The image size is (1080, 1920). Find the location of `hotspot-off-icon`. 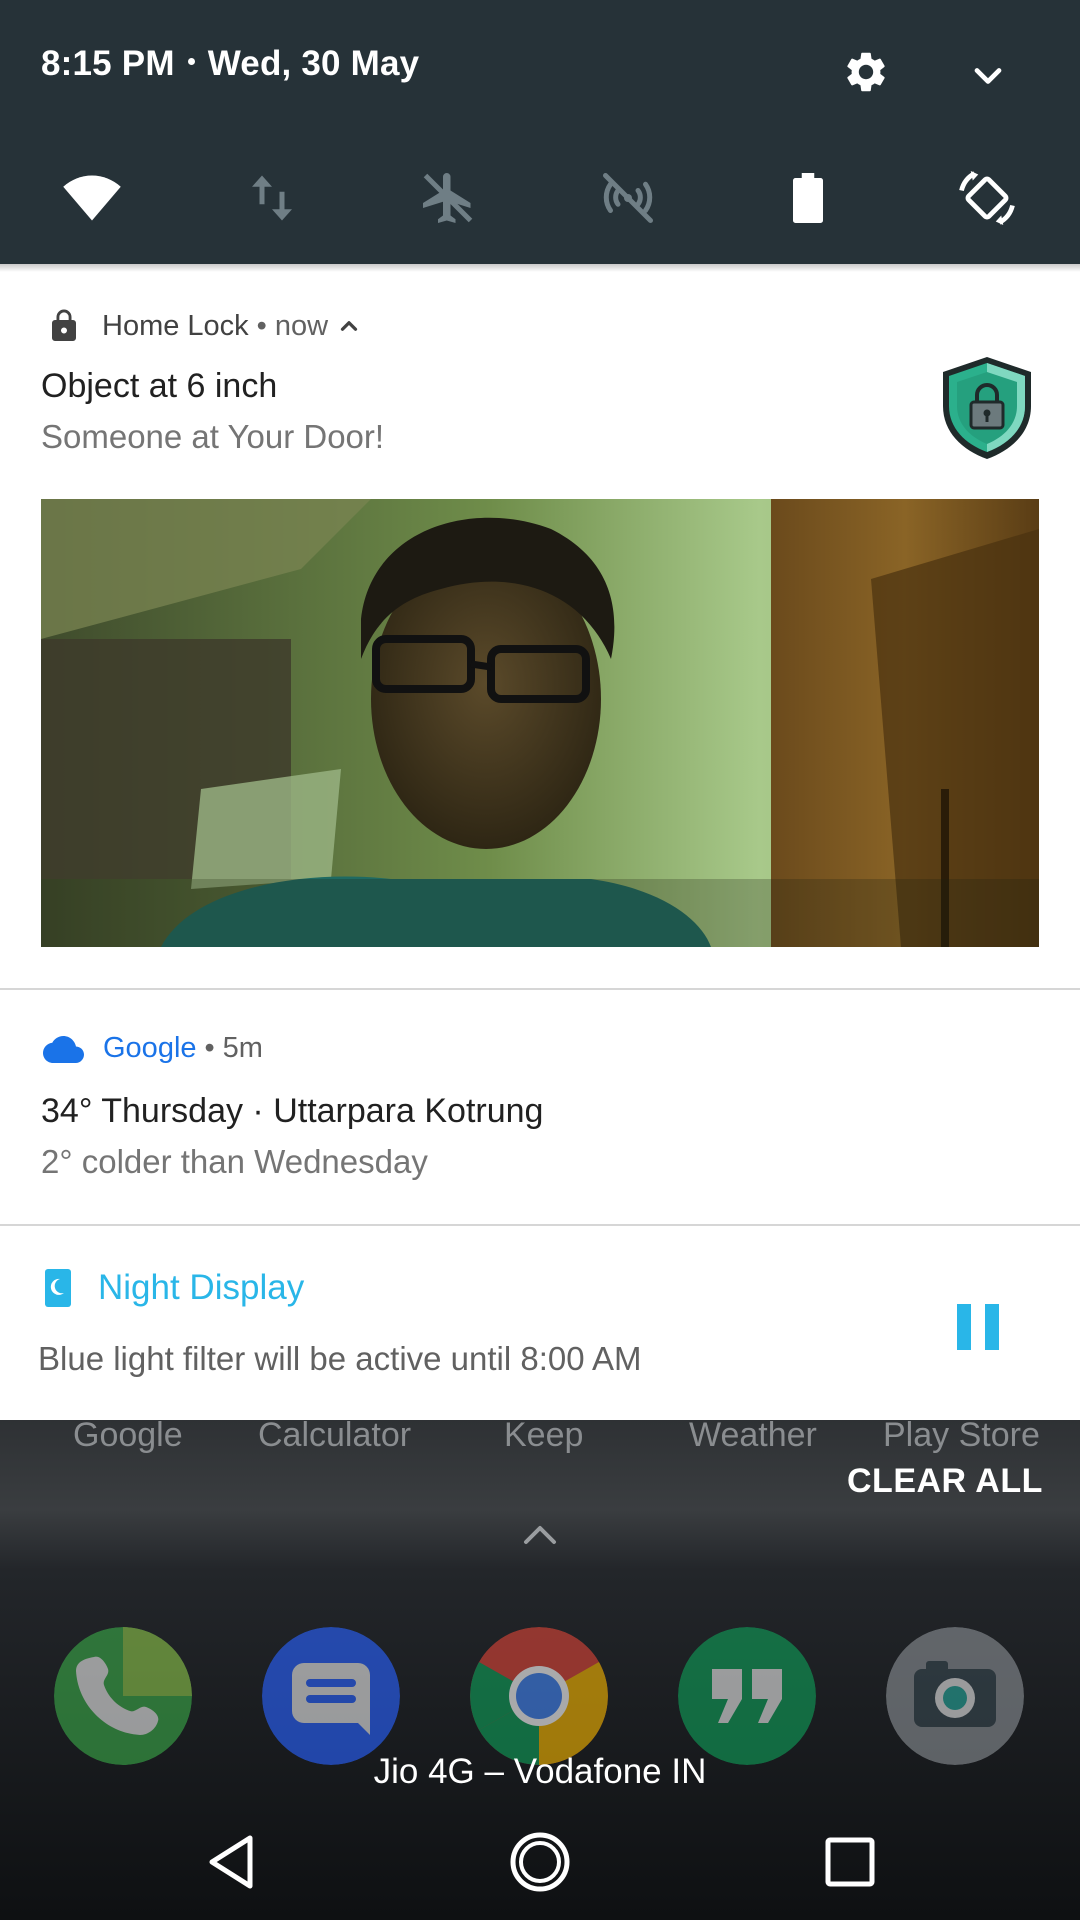

hotspot-off-icon is located at coordinates (628, 198).